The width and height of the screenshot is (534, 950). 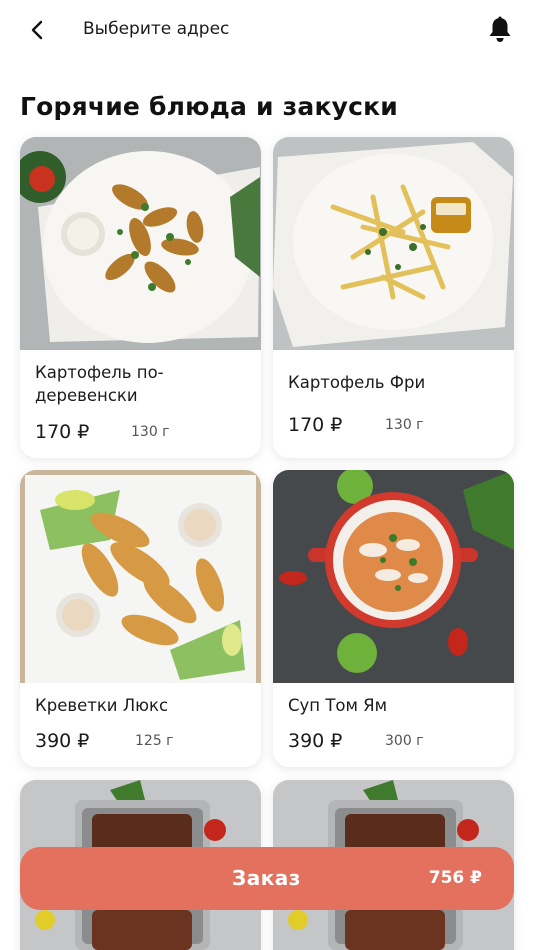 I want to click on product-card: Креветки Люкс 390 ₽ 125 г, so click(x=140, y=618).